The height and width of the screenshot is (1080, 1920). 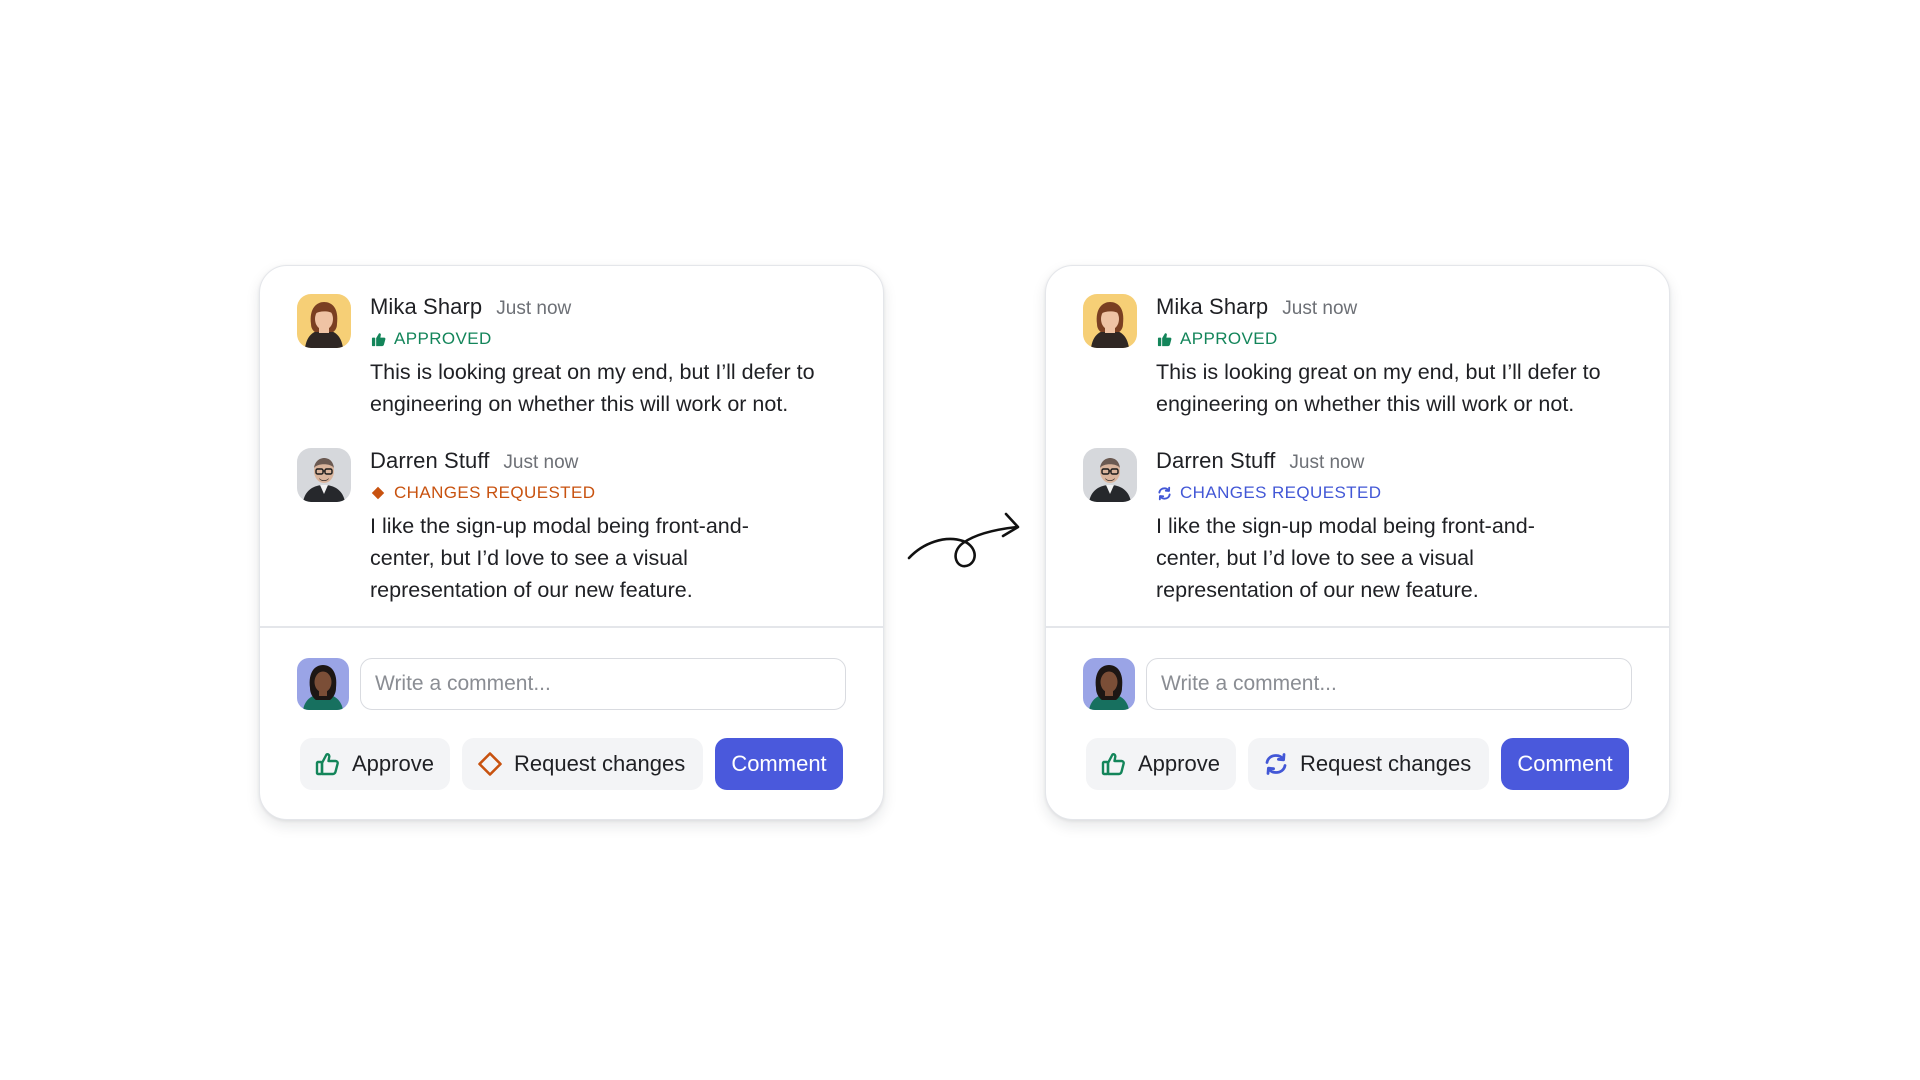 I want to click on diamond-icon, so click(x=378, y=493).